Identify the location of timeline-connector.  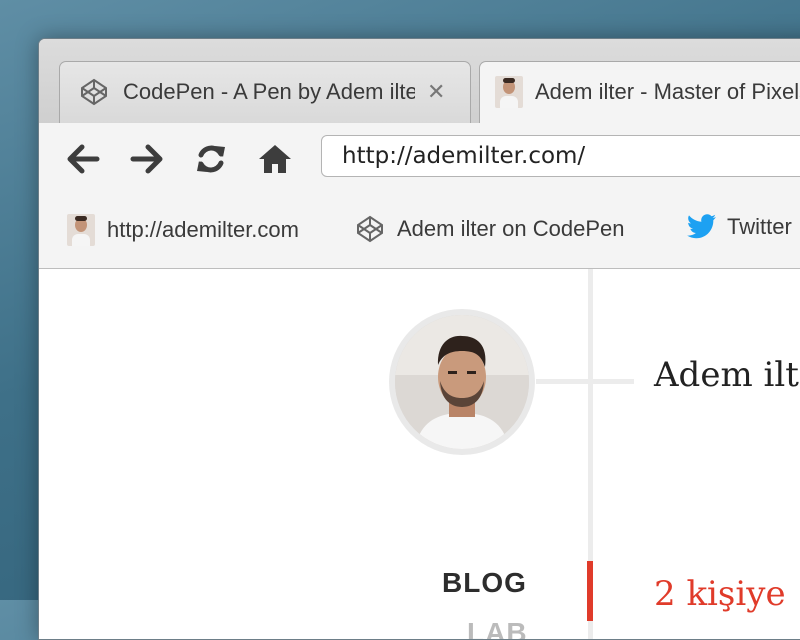
(585, 381).